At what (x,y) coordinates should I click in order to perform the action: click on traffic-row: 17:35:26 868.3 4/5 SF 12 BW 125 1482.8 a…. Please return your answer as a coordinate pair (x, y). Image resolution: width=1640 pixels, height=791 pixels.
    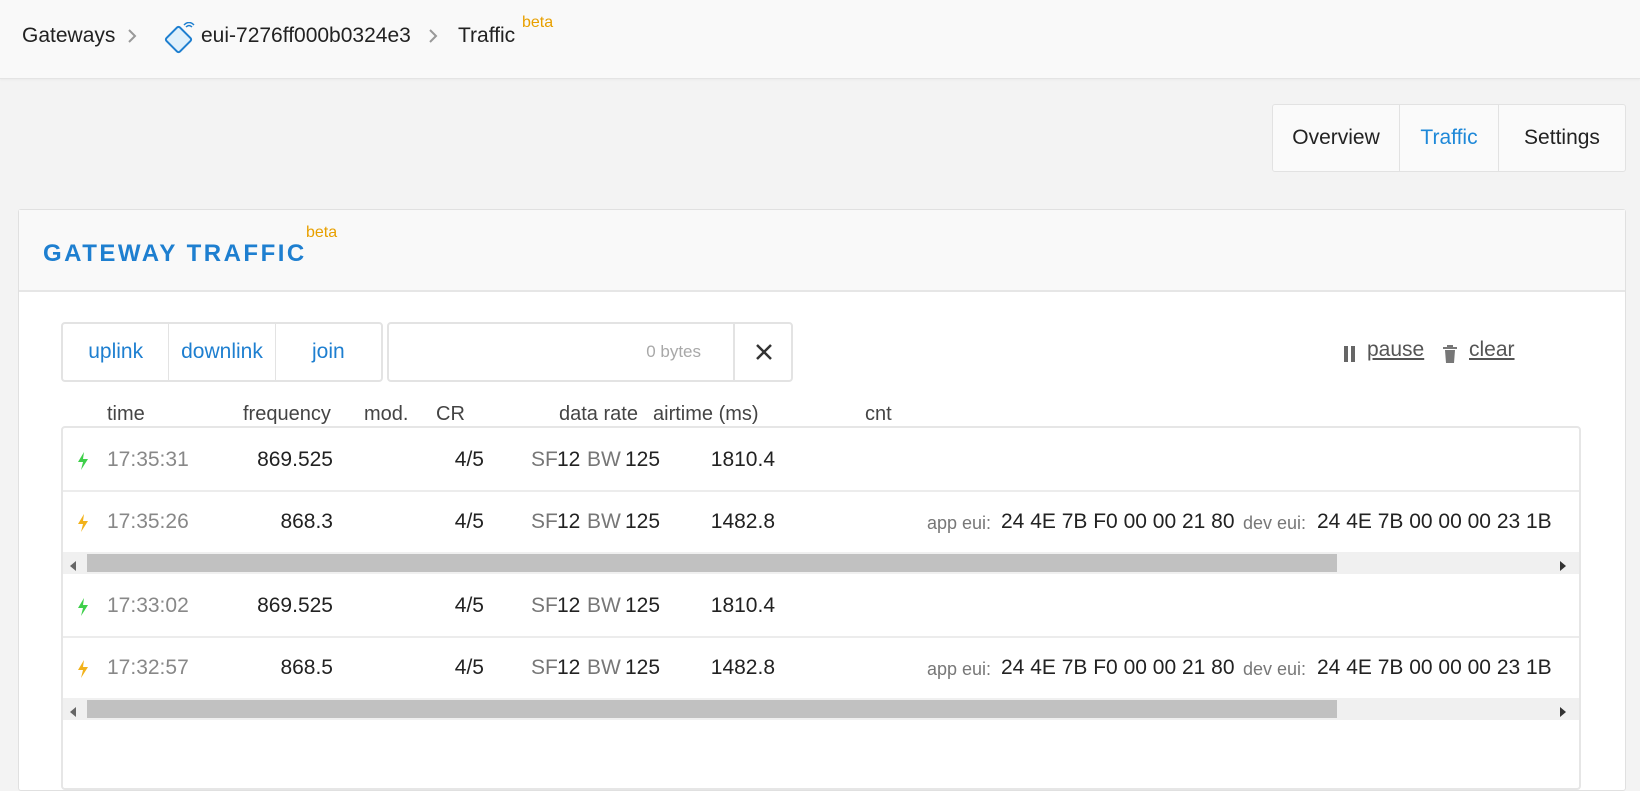
    Looking at the image, I should click on (821, 521).